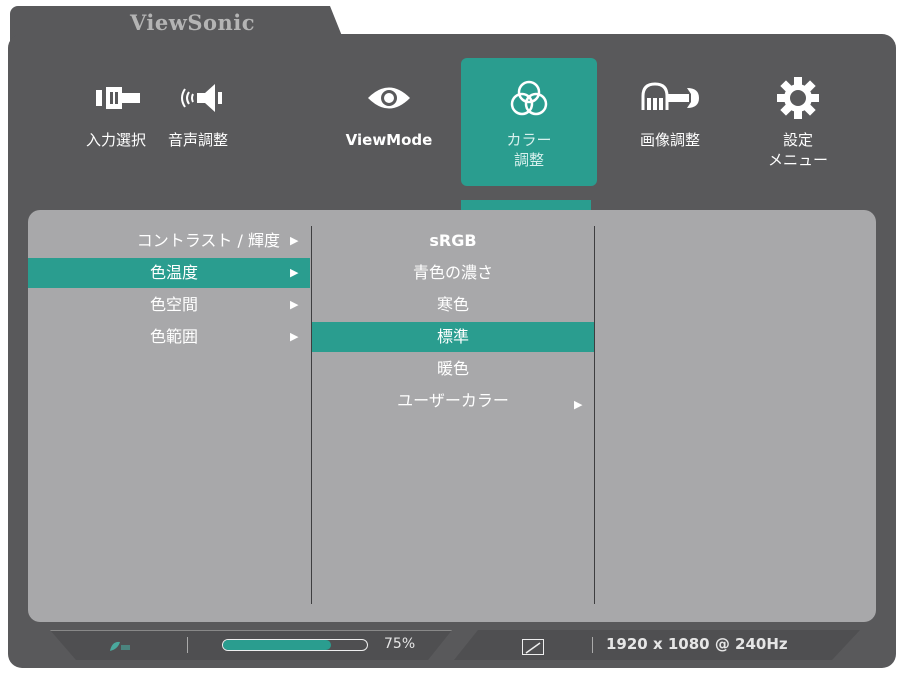  What do you see at coordinates (116, 98) in the screenshot?
I see `input-select-icon` at bounding box center [116, 98].